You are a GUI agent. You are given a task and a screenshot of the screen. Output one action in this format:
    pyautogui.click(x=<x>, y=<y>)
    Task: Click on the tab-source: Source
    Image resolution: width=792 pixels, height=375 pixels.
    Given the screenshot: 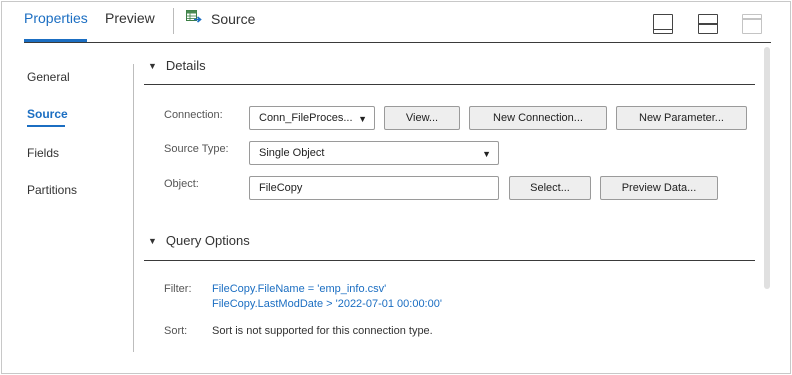 What is the action you would take?
    pyautogui.click(x=220, y=18)
    